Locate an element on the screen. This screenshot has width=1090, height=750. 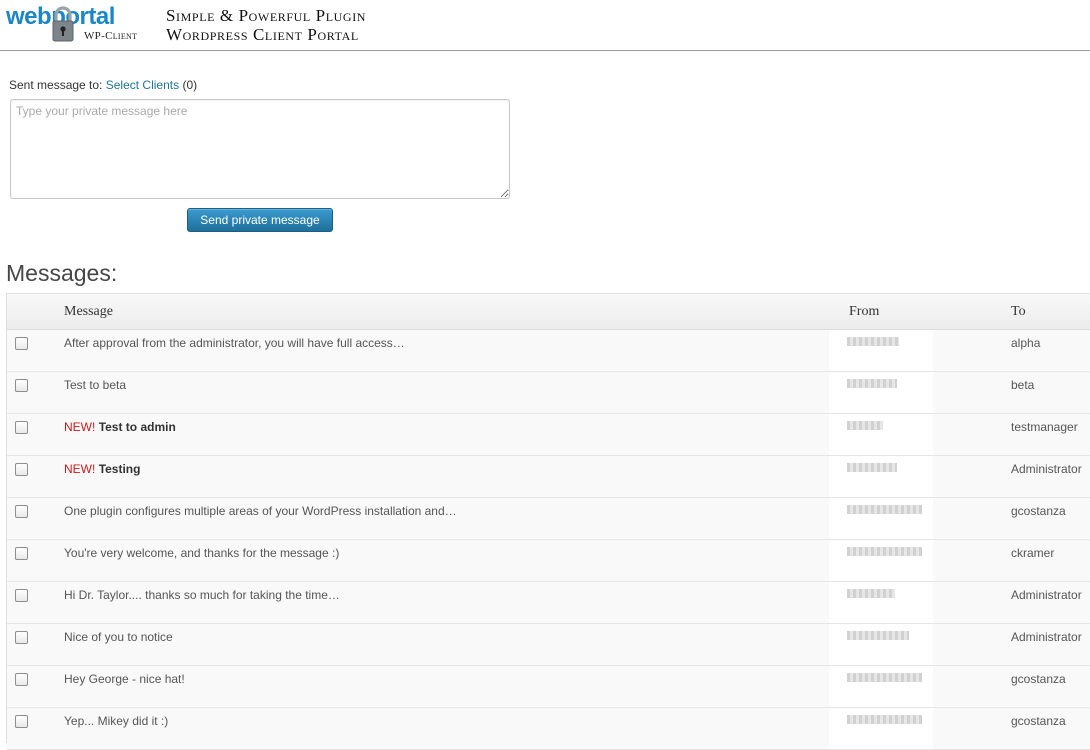
tagline-line-1: Simple & Powerful Plugin is located at coordinates (266, 15).